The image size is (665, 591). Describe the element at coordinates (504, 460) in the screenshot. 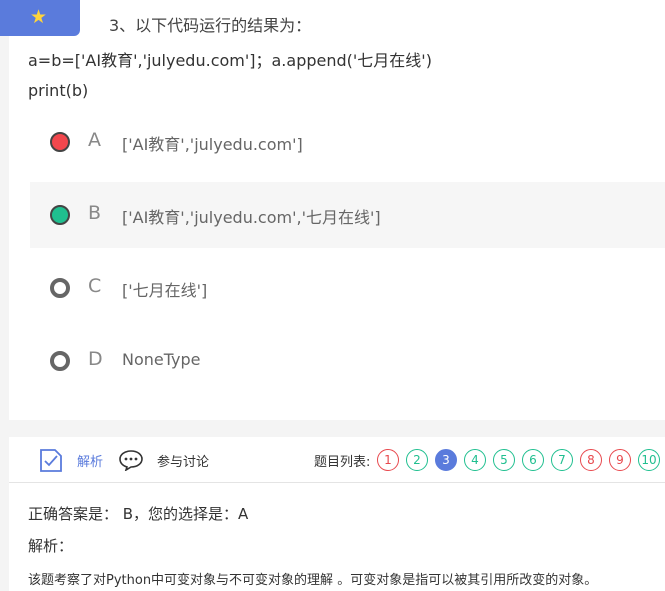

I see `question-number-5: 5` at that location.